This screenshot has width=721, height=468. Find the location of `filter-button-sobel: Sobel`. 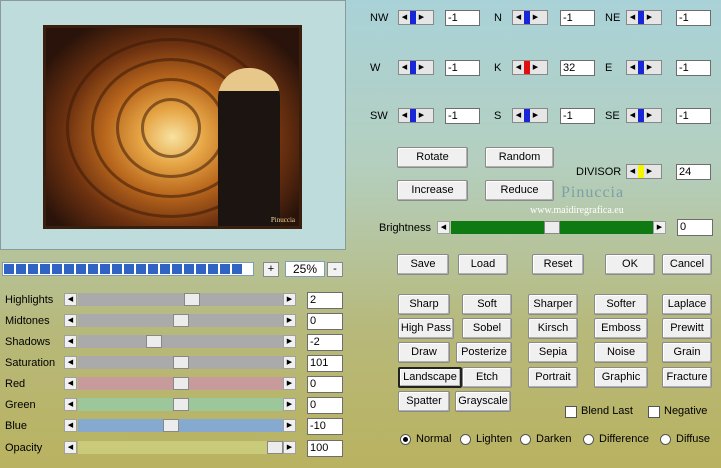

filter-button-sobel: Sobel is located at coordinates (487, 328).